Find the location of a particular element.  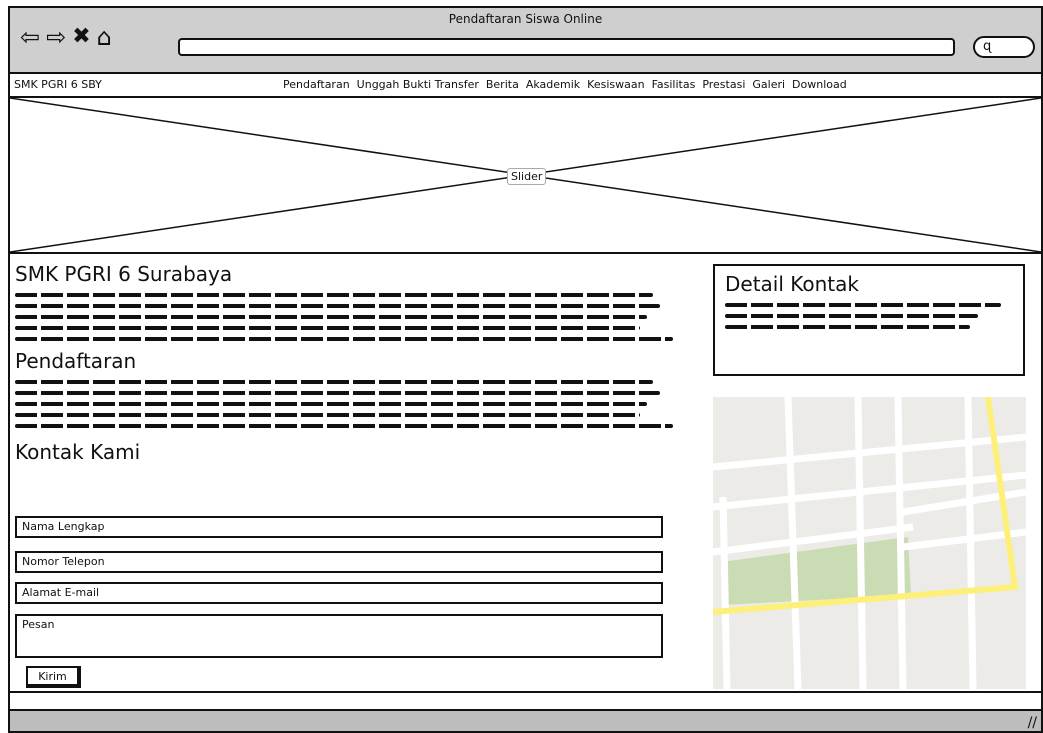

location-map is located at coordinates (869, 543).